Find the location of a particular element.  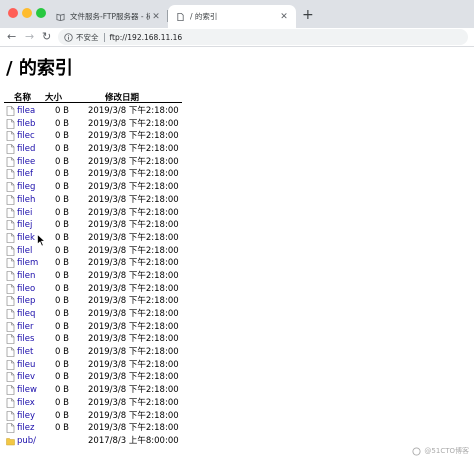

tab-ftp-server: 文件服务-FTP服务器 - 树明聊 ✕ is located at coordinates (108, 16).